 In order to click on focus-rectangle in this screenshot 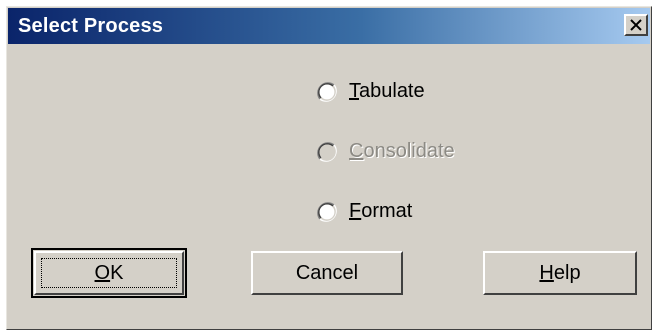, I will do `click(109, 273)`.